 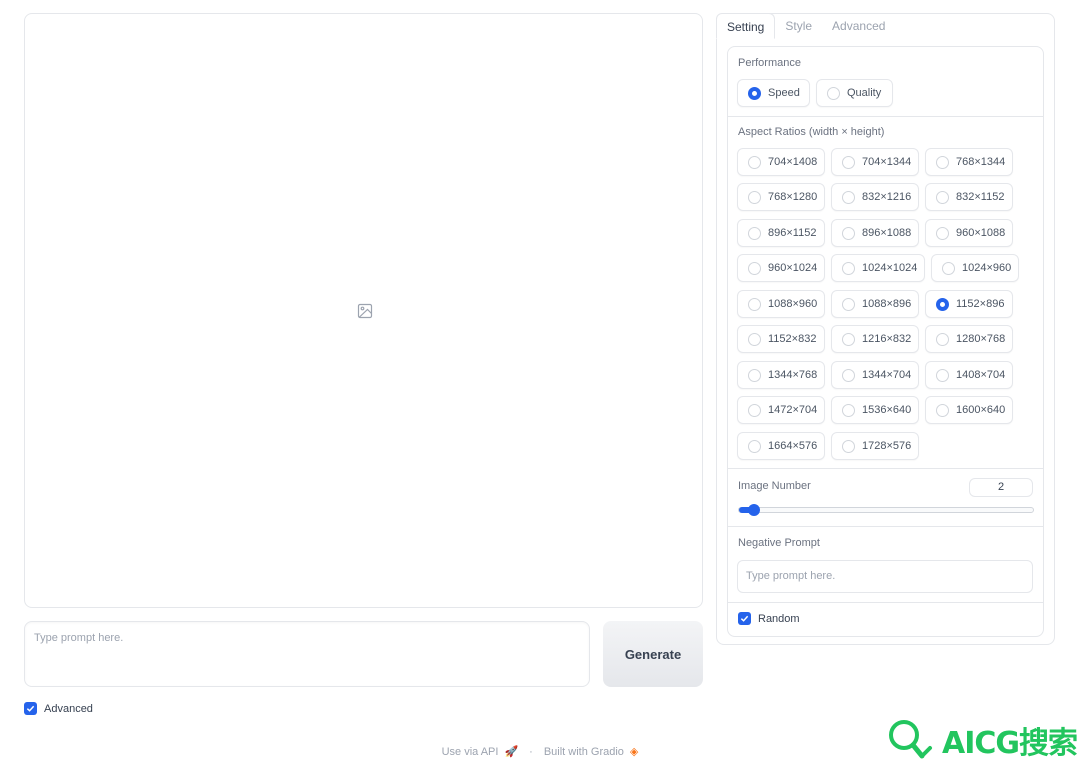 I want to click on advanced-checkbox: Advanced, so click(x=58, y=708).